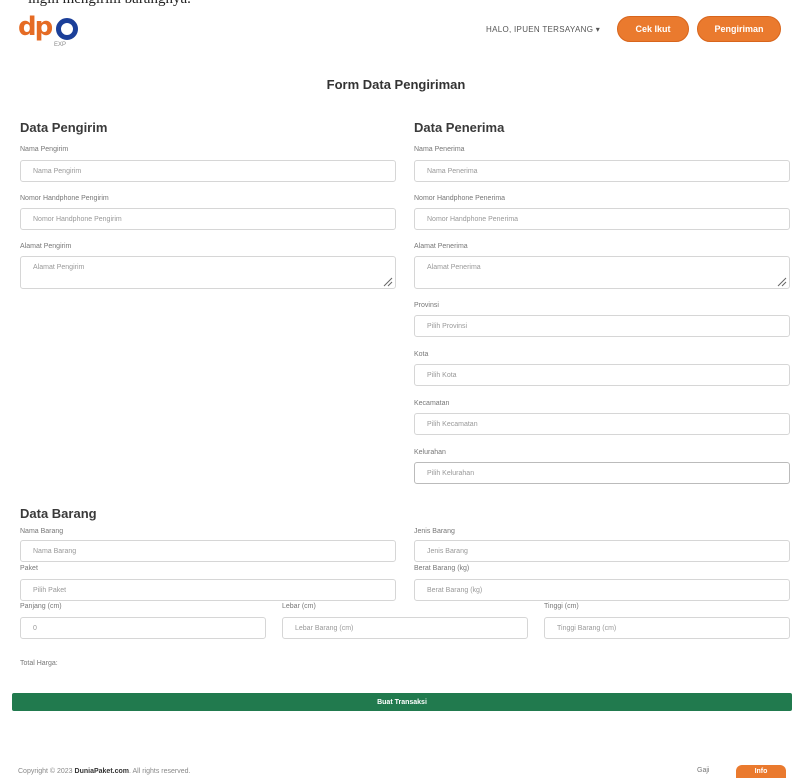 Image resolution: width=792 pixels, height=778 pixels. I want to click on provinsi-select: Pilih Provinsi, so click(602, 326).